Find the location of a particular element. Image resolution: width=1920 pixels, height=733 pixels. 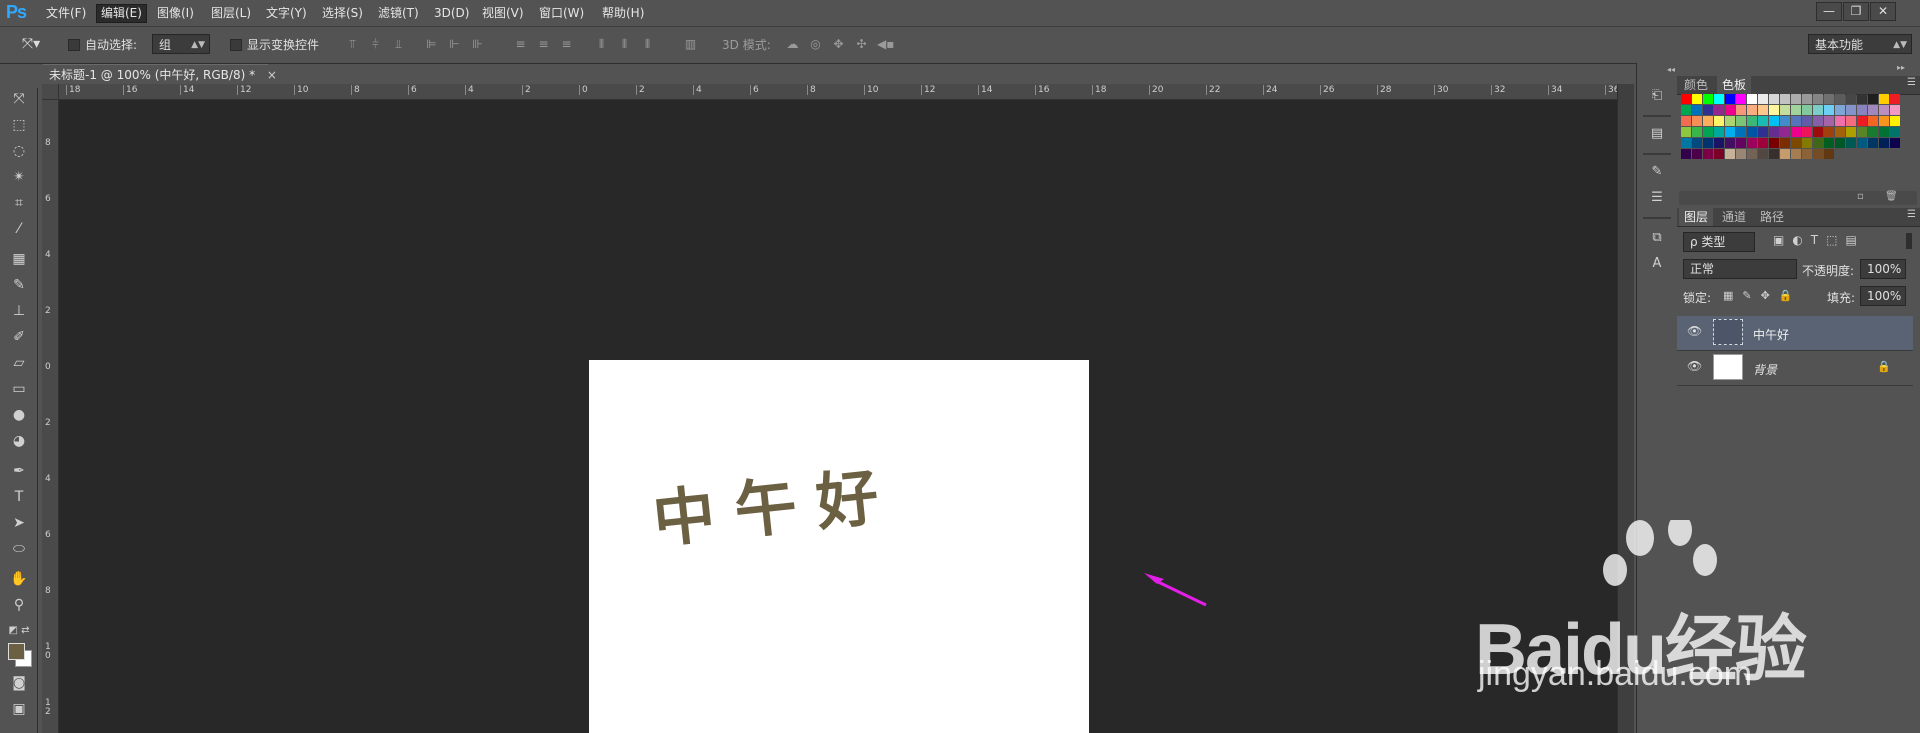

adjustments-panel-icon: ☰ is located at coordinates (1657, 198).